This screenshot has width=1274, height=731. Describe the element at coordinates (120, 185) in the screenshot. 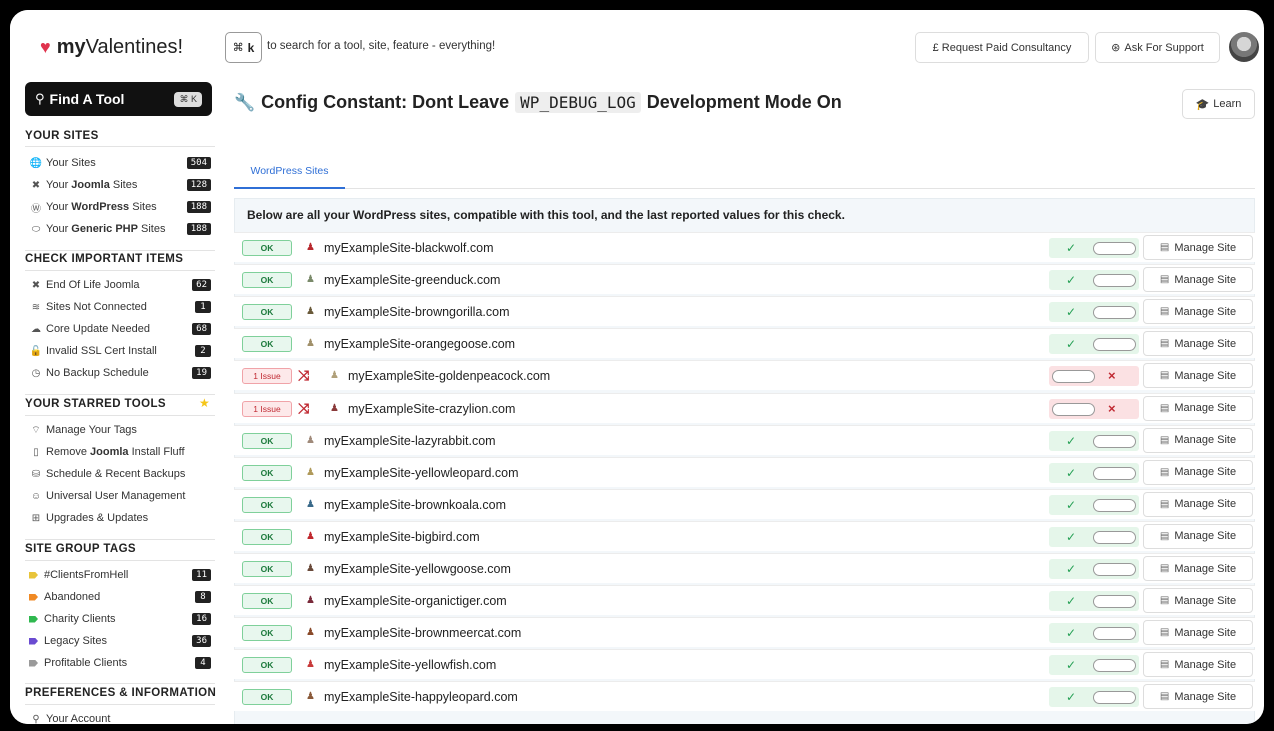

I see `sidebar-item: ✖ Your Joomla Sites 128` at that location.